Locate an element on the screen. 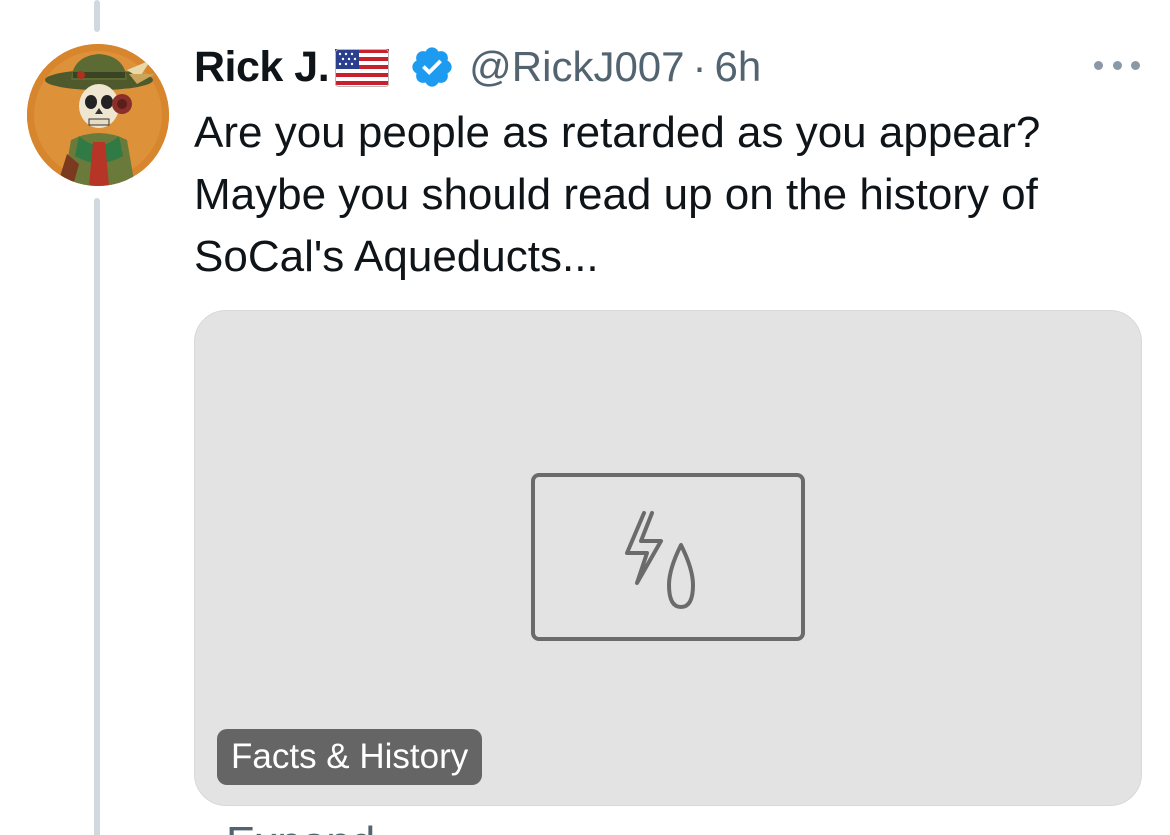  lightning-water-drop-icon is located at coordinates (668, 557).